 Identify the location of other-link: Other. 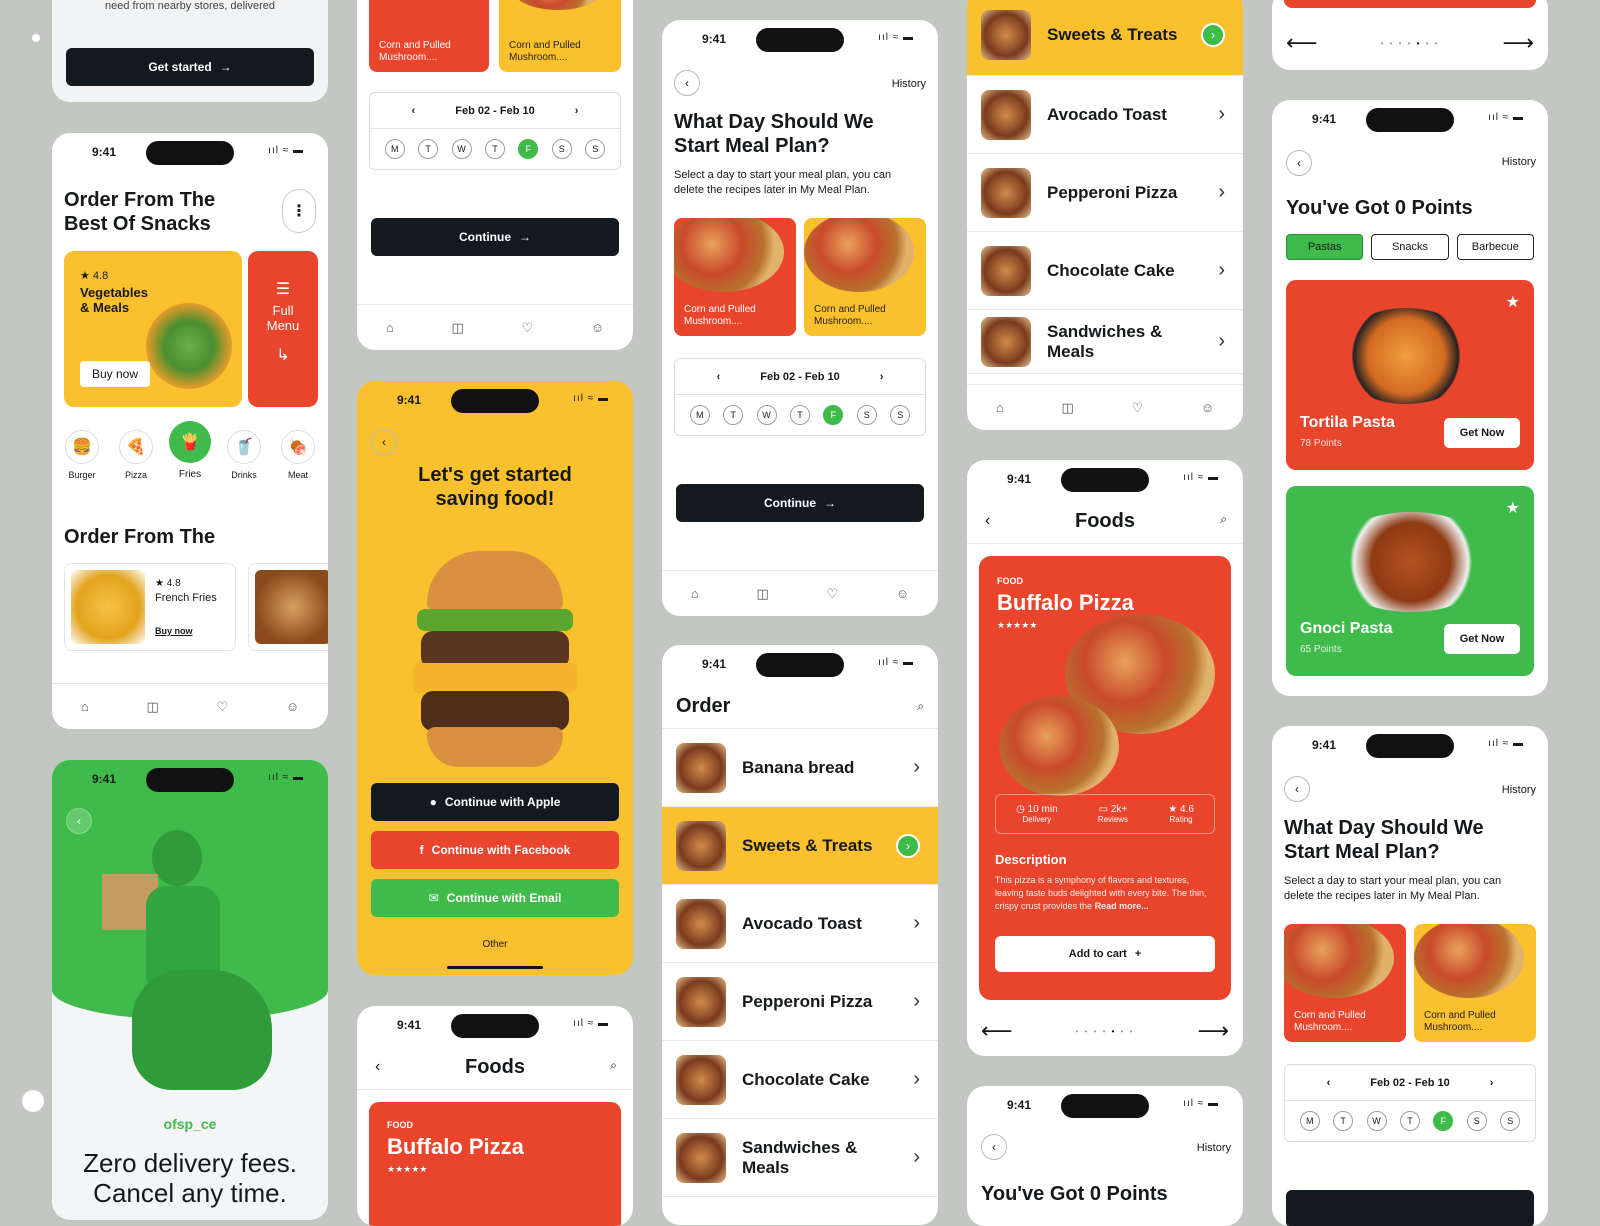
(495, 944).